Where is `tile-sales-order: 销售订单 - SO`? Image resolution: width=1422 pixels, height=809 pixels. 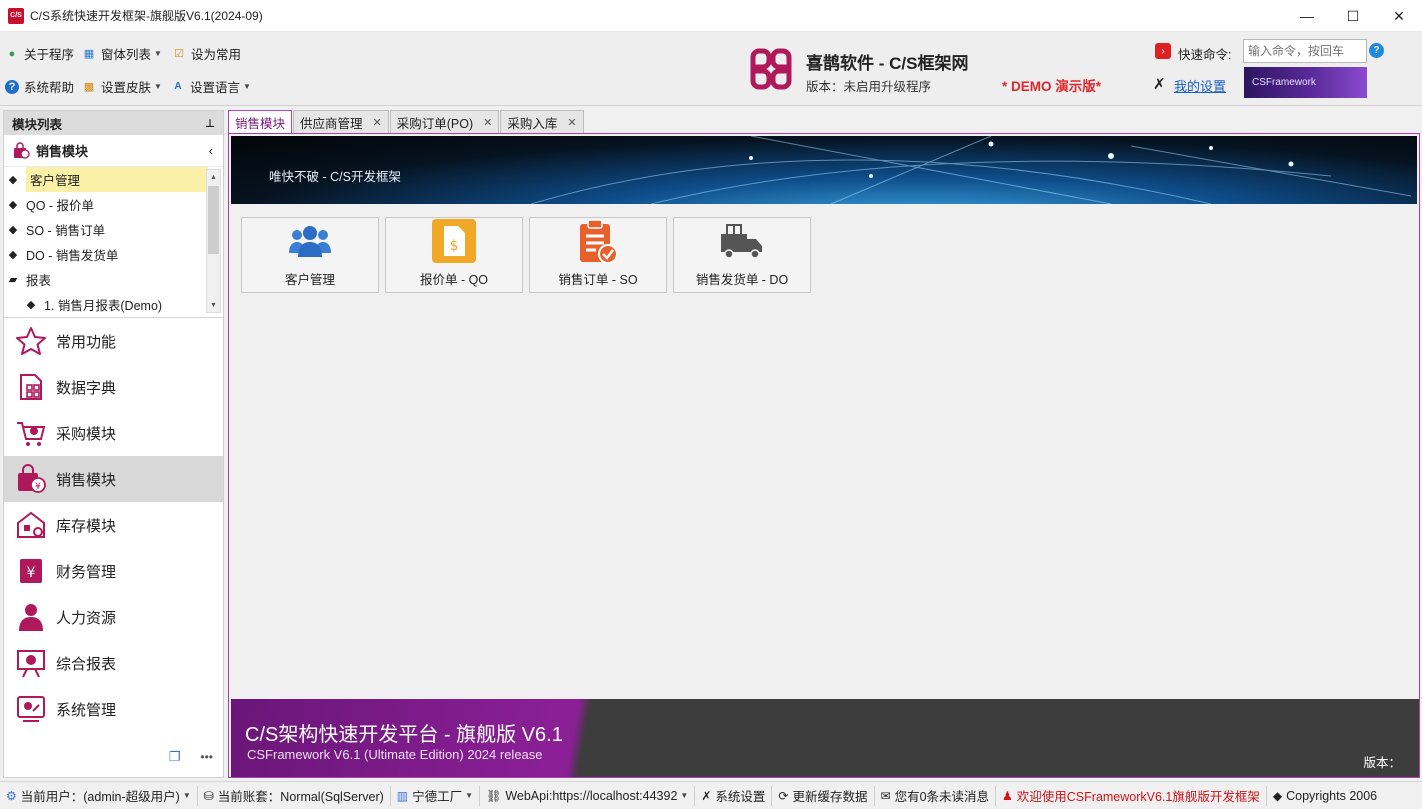 tile-sales-order: 销售订单 - SO is located at coordinates (598, 255).